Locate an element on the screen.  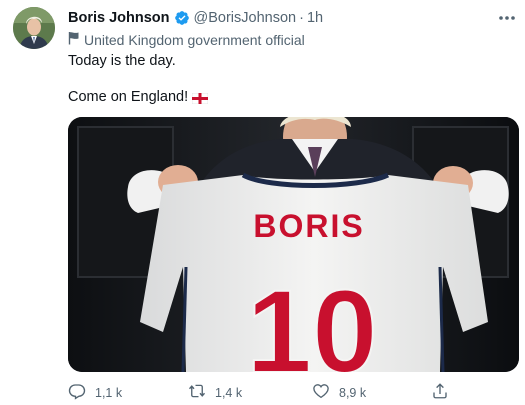
more-icon is located at coordinates (507, 17).